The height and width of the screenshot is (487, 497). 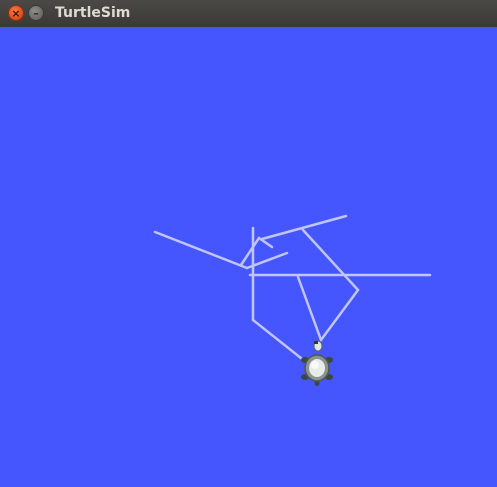 What do you see at coordinates (93, 13) in the screenshot?
I see `window-title: TurtleSim` at bounding box center [93, 13].